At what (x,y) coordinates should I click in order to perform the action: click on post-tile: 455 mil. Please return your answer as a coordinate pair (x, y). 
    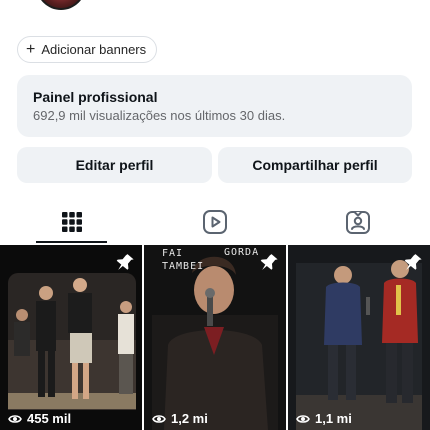
    Looking at the image, I should click on (71, 337).